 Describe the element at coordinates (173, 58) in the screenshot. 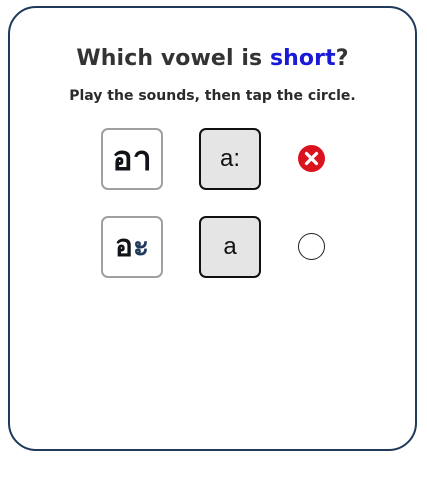

I see `question-title-prefix: Which vowel is` at that location.